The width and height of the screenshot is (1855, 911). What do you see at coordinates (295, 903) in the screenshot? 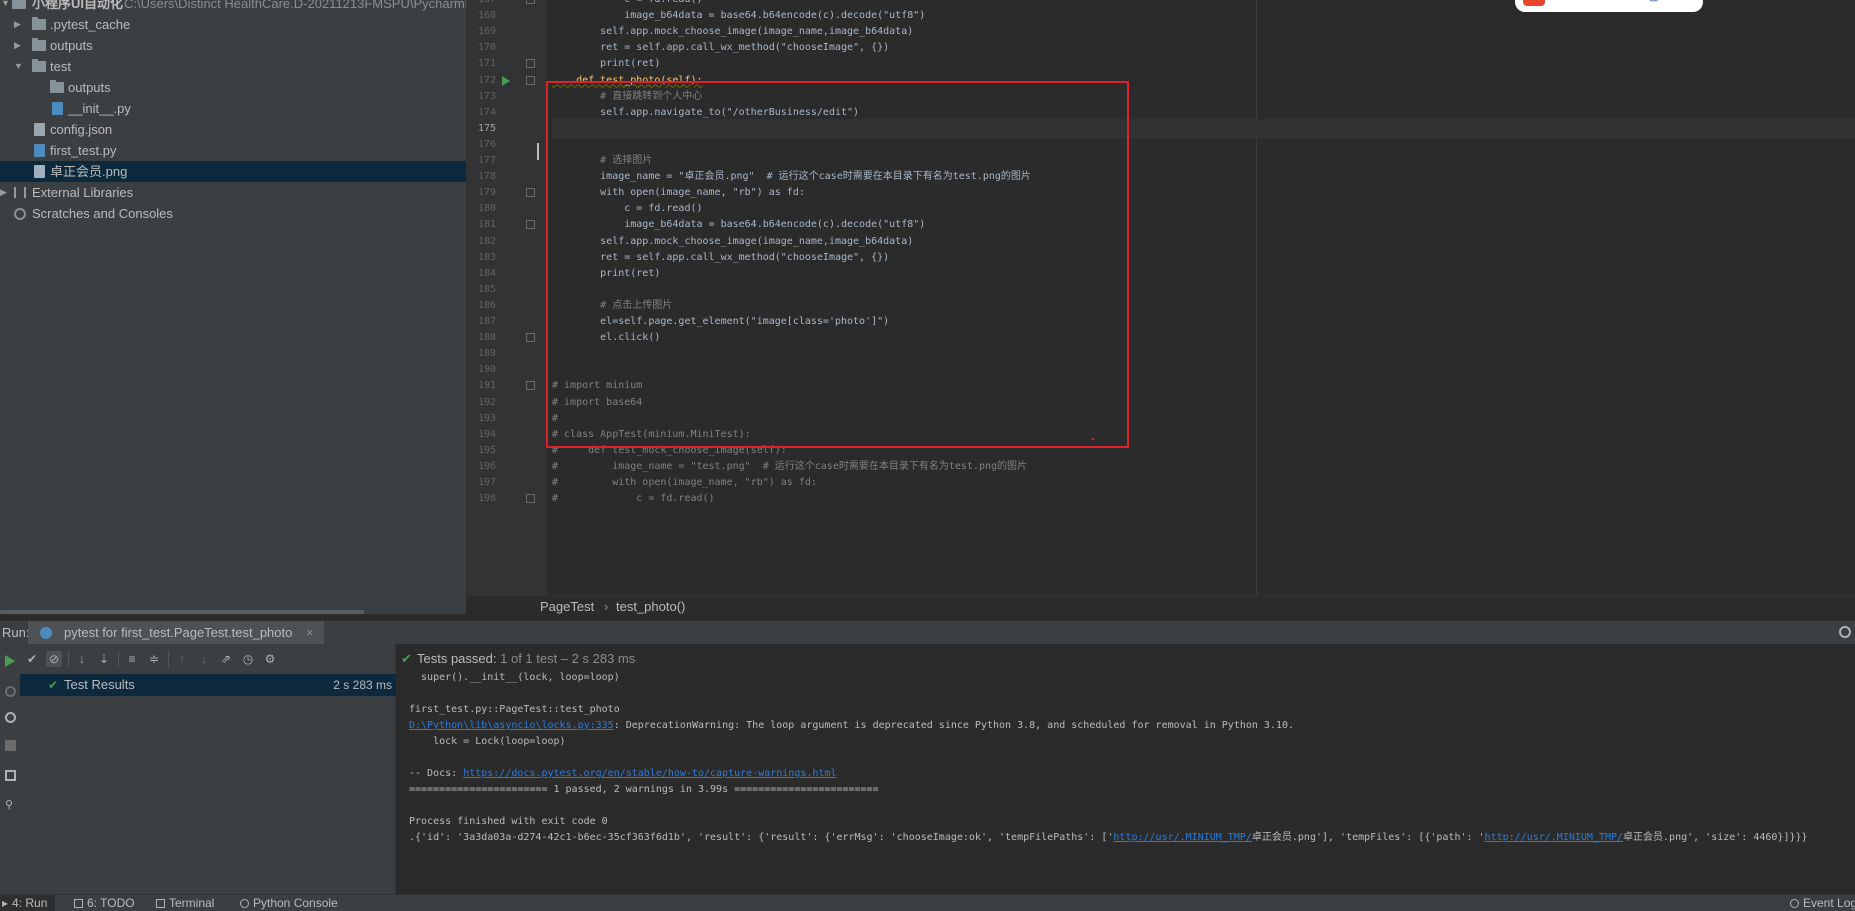
I see `tool-window-python-console-label: Python Console` at bounding box center [295, 903].